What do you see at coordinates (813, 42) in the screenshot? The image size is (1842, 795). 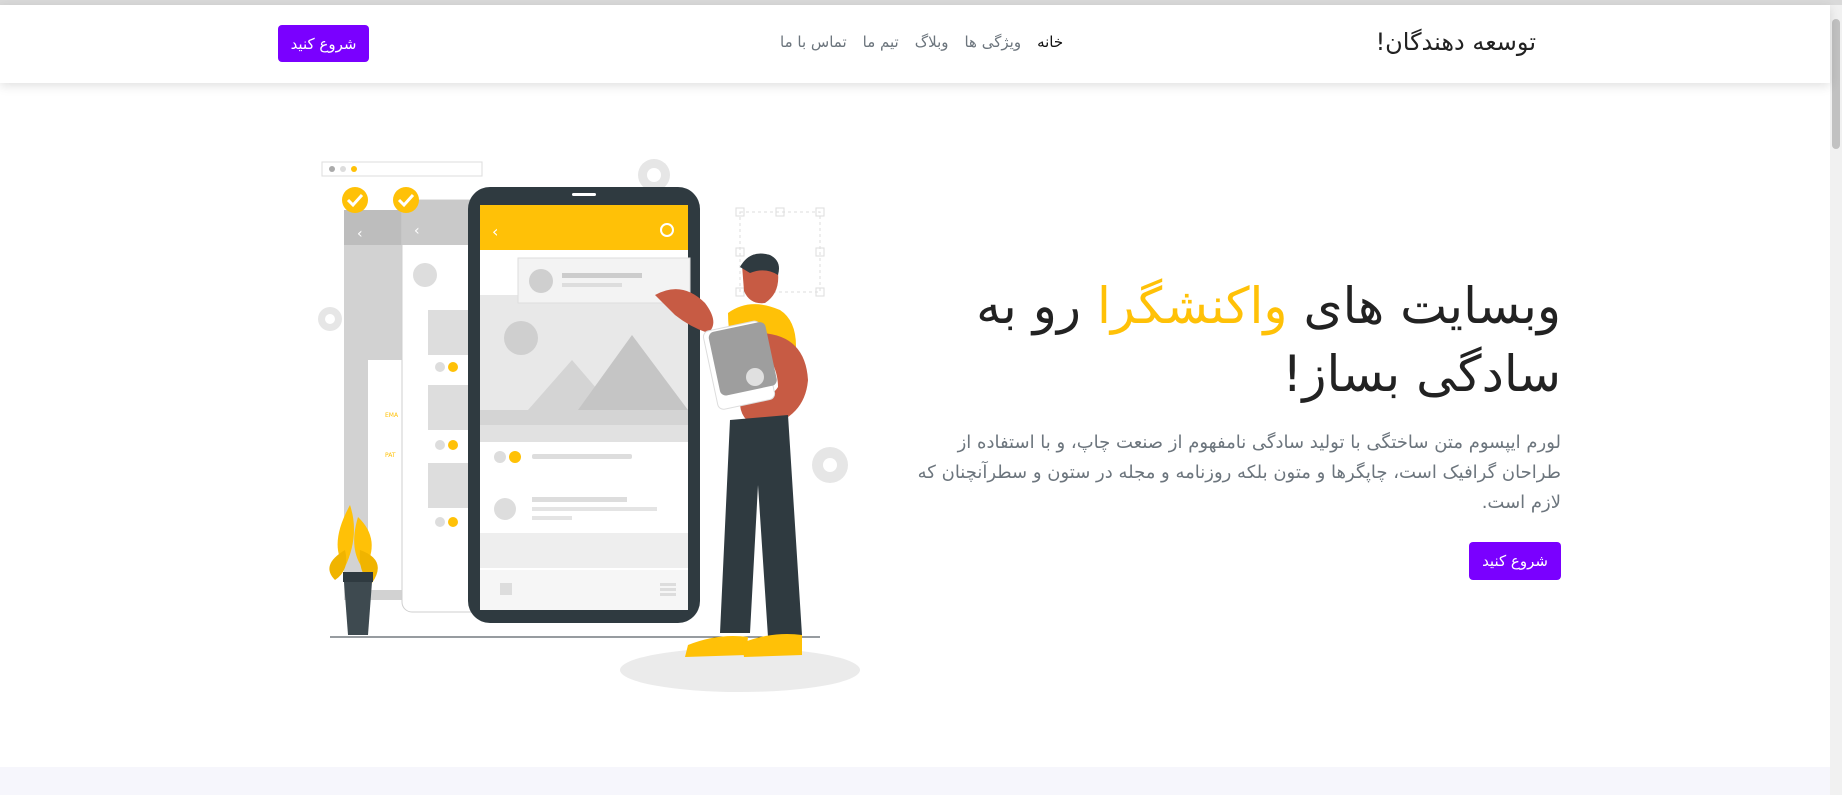 I see `nav-link-contact: تماس با ما` at bounding box center [813, 42].